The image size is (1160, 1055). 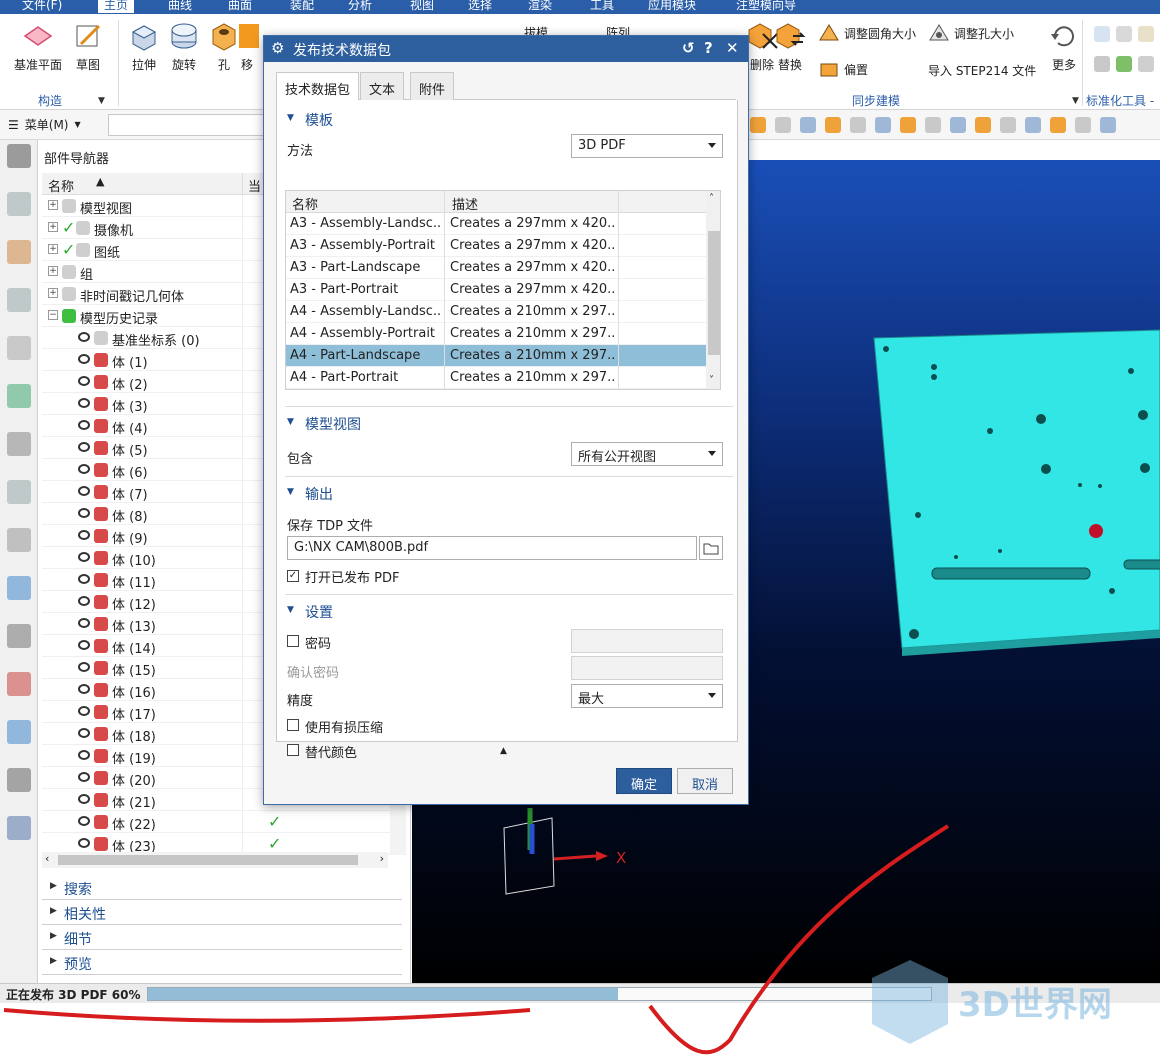 I want to click on column-header-current: 当, so click(x=254, y=185).